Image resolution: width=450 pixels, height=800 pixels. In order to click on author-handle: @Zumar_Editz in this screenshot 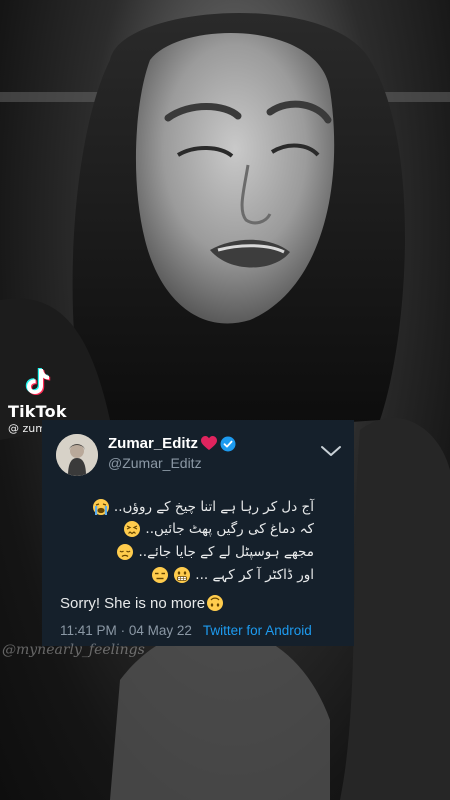, I will do `click(155, 463)`.